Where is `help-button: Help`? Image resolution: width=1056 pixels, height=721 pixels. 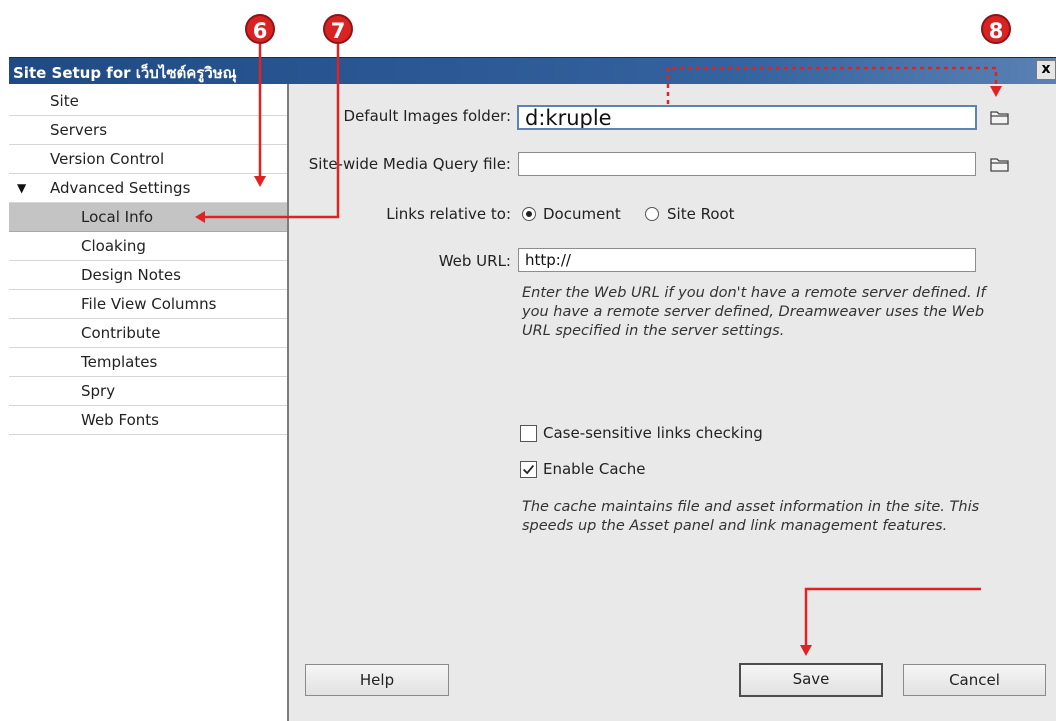
help-button: Help is located at coordinates (377, 680).